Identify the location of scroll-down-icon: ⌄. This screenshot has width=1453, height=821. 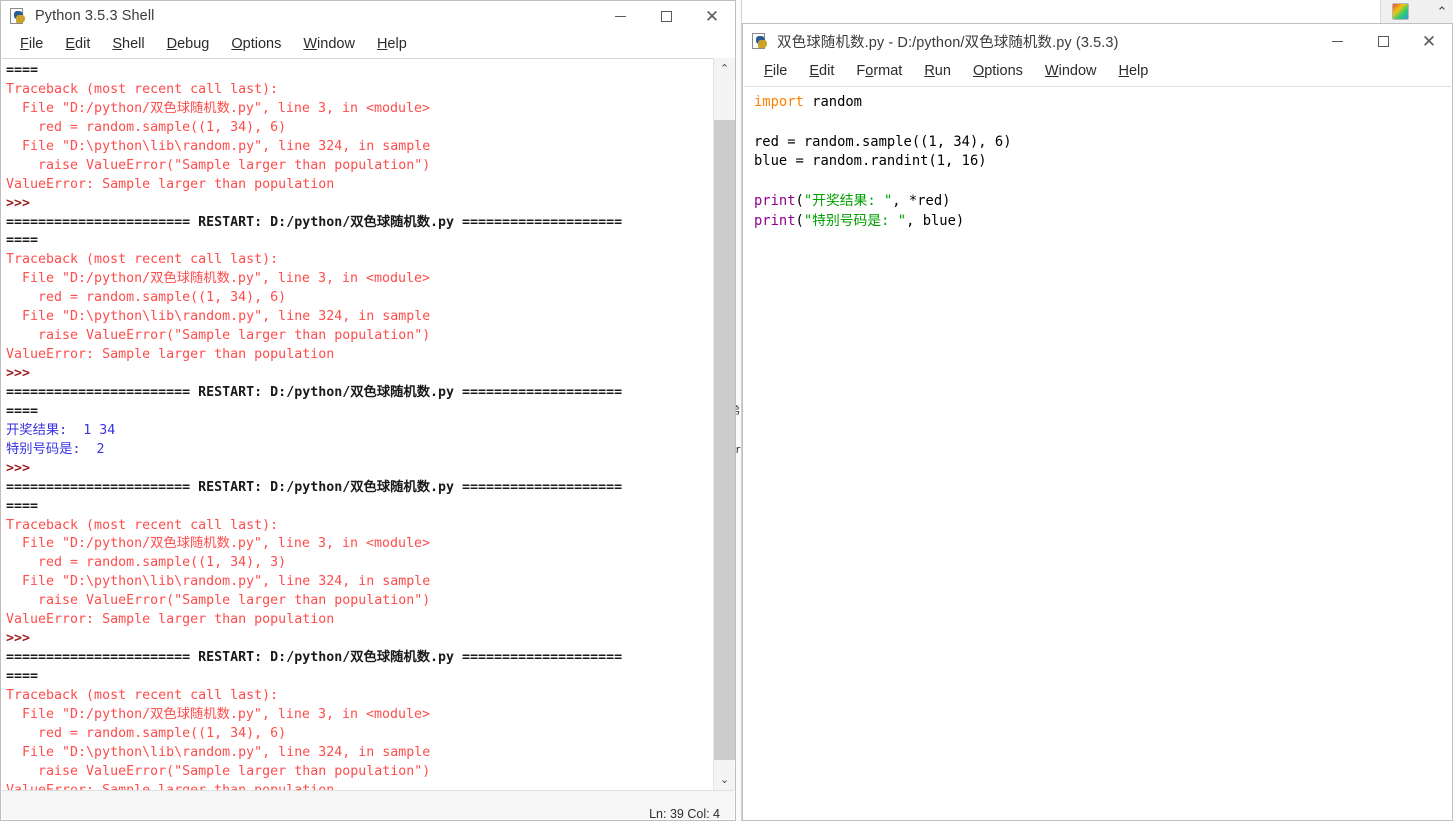
(724, 779).